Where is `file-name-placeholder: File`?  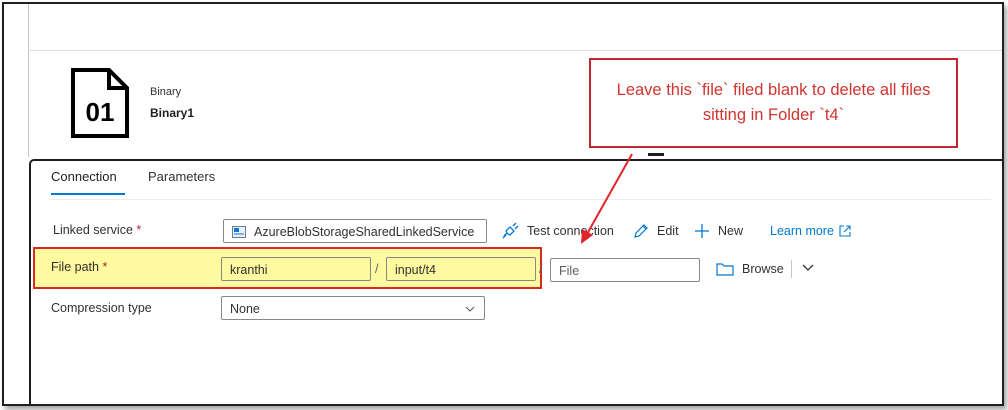
file-name-placeholder: File is located at coordinates (569, 271).